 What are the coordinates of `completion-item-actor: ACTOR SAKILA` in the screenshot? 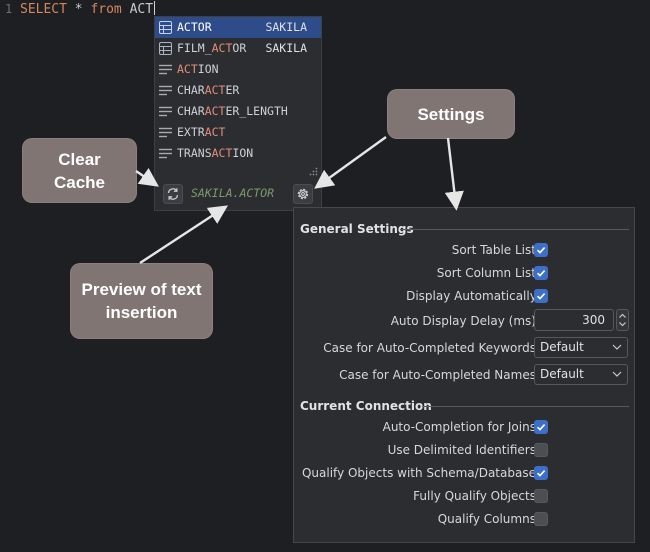 It's located at (238, 27).